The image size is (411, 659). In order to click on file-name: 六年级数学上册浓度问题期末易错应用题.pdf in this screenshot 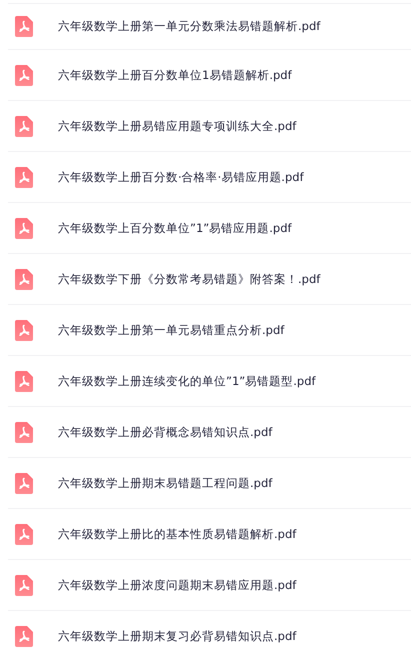, I will do `click(177, 585)`.